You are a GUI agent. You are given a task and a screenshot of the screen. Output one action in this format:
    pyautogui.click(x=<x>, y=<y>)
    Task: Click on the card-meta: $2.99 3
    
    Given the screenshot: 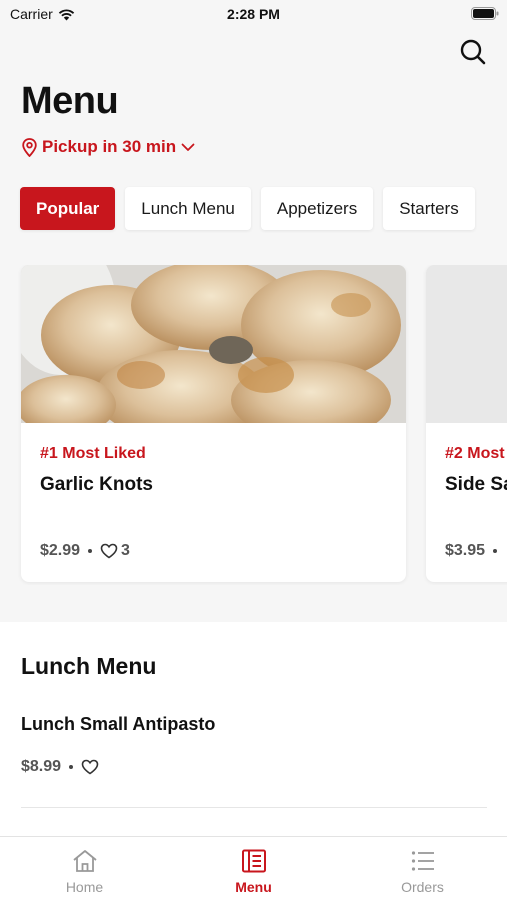 What is the action you would take?
    pyautogui.click(x=85, y=551)
    